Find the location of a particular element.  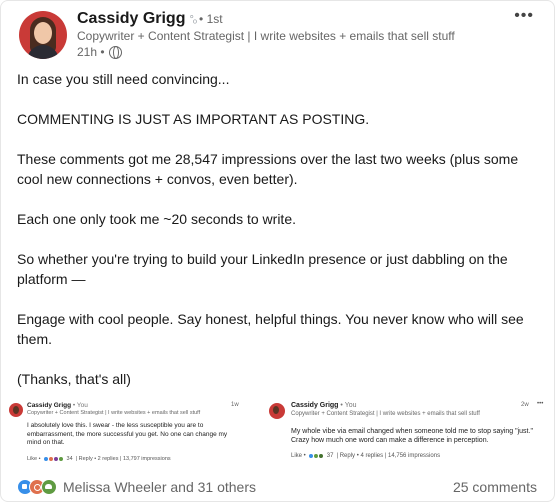

comment-more-icon: ••• is located at coordinates (540, 404).